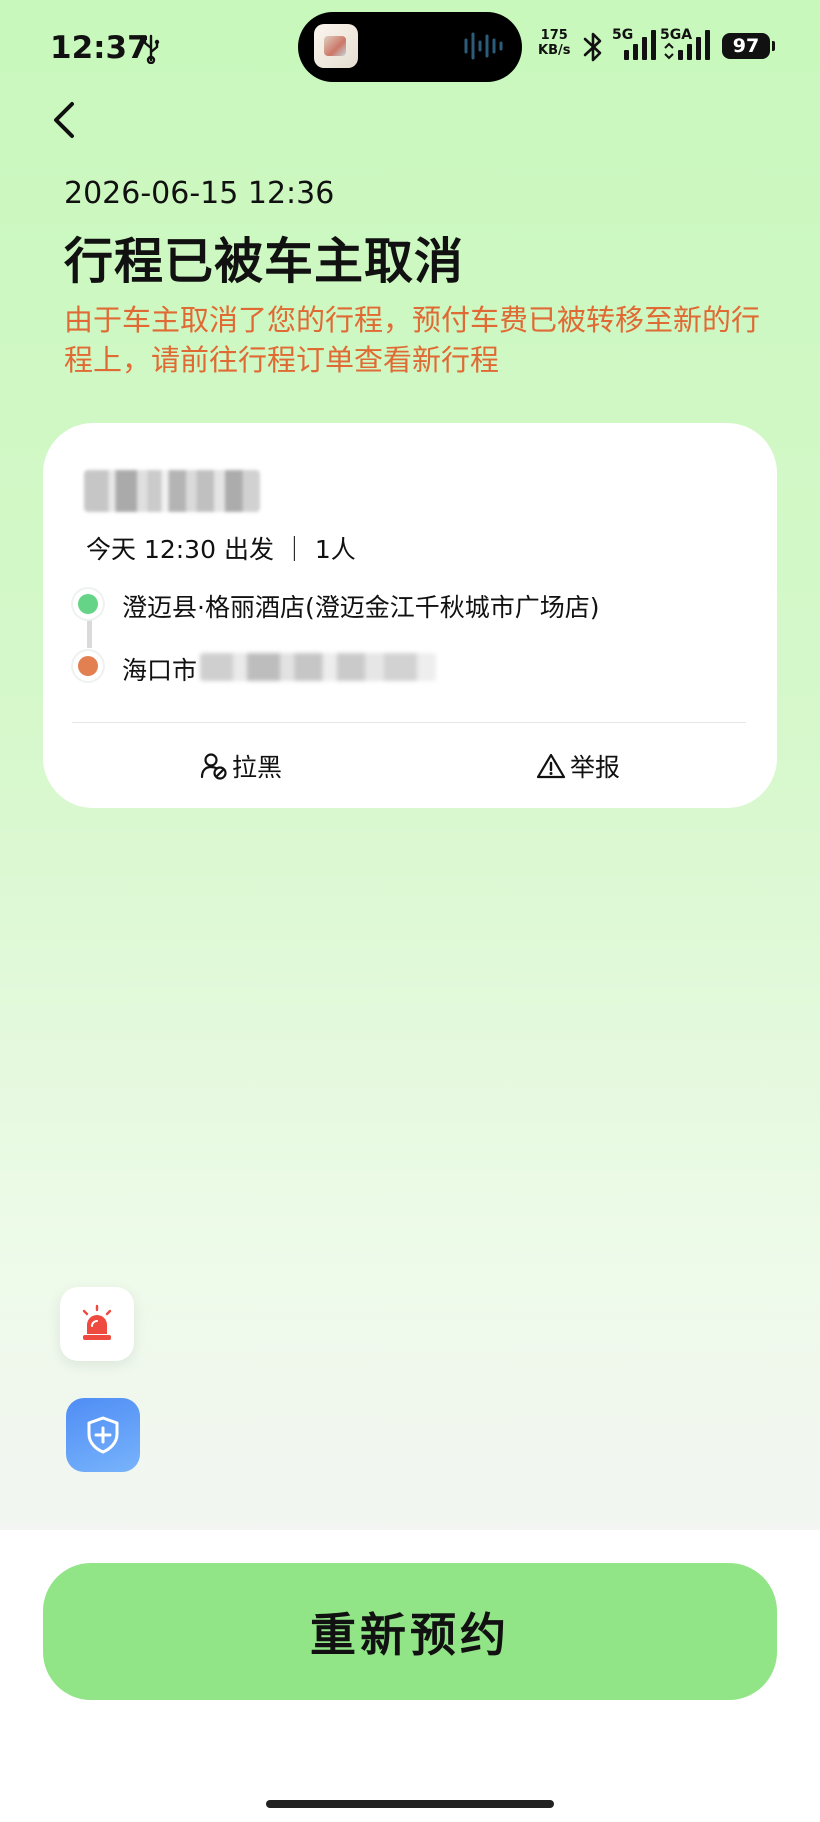 This screenshot has width=820, height=1822. Describe the element at coordinates (410, 1804) in the screenshot. I see `home-indicator` at that location.